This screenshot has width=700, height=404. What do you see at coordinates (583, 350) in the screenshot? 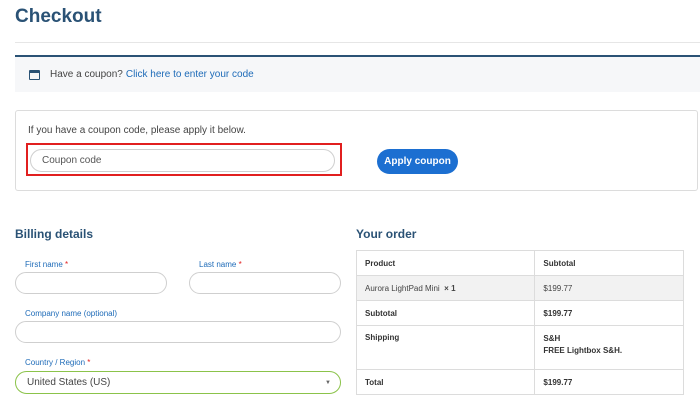
I see `shipping-note: FREE Lightbox S&H.` at bounding box center [583, 350].